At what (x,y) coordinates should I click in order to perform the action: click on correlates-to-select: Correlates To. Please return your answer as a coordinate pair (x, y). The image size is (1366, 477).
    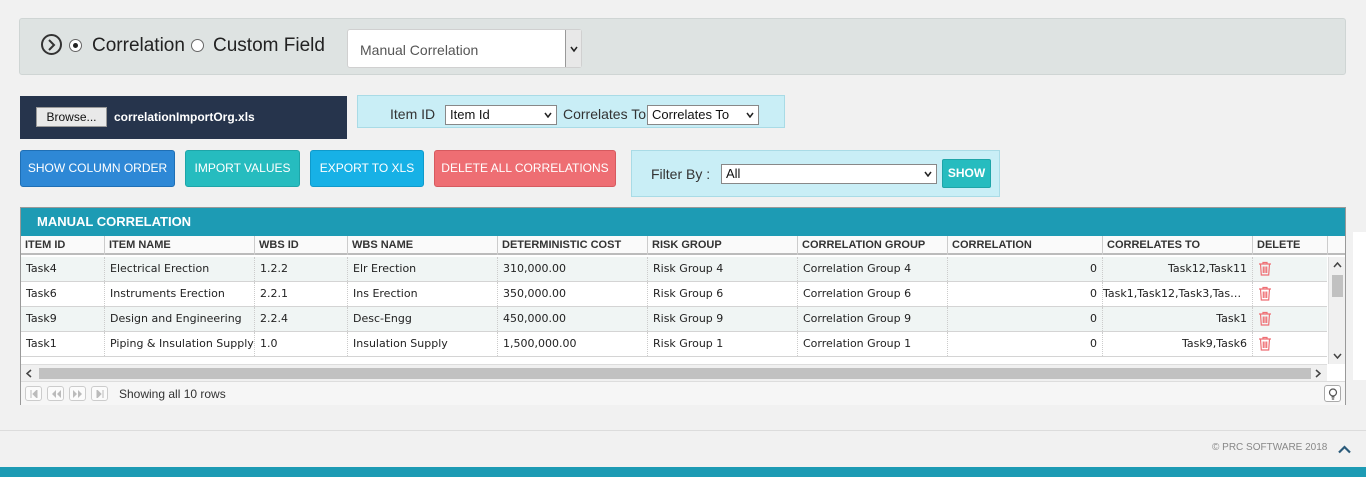
    Looking at the image, I should click on (703, 115).